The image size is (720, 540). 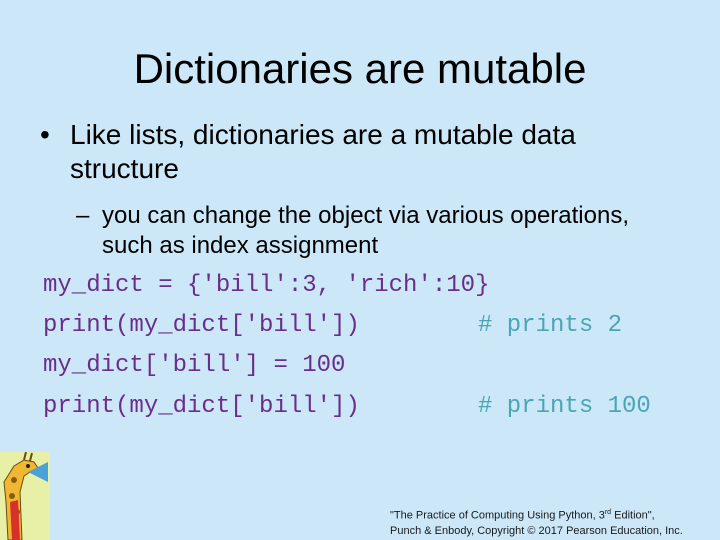 I want to click on code-line-1: my_dict = {'bill':3, 'rich':10}, so click(x=266, y=286).